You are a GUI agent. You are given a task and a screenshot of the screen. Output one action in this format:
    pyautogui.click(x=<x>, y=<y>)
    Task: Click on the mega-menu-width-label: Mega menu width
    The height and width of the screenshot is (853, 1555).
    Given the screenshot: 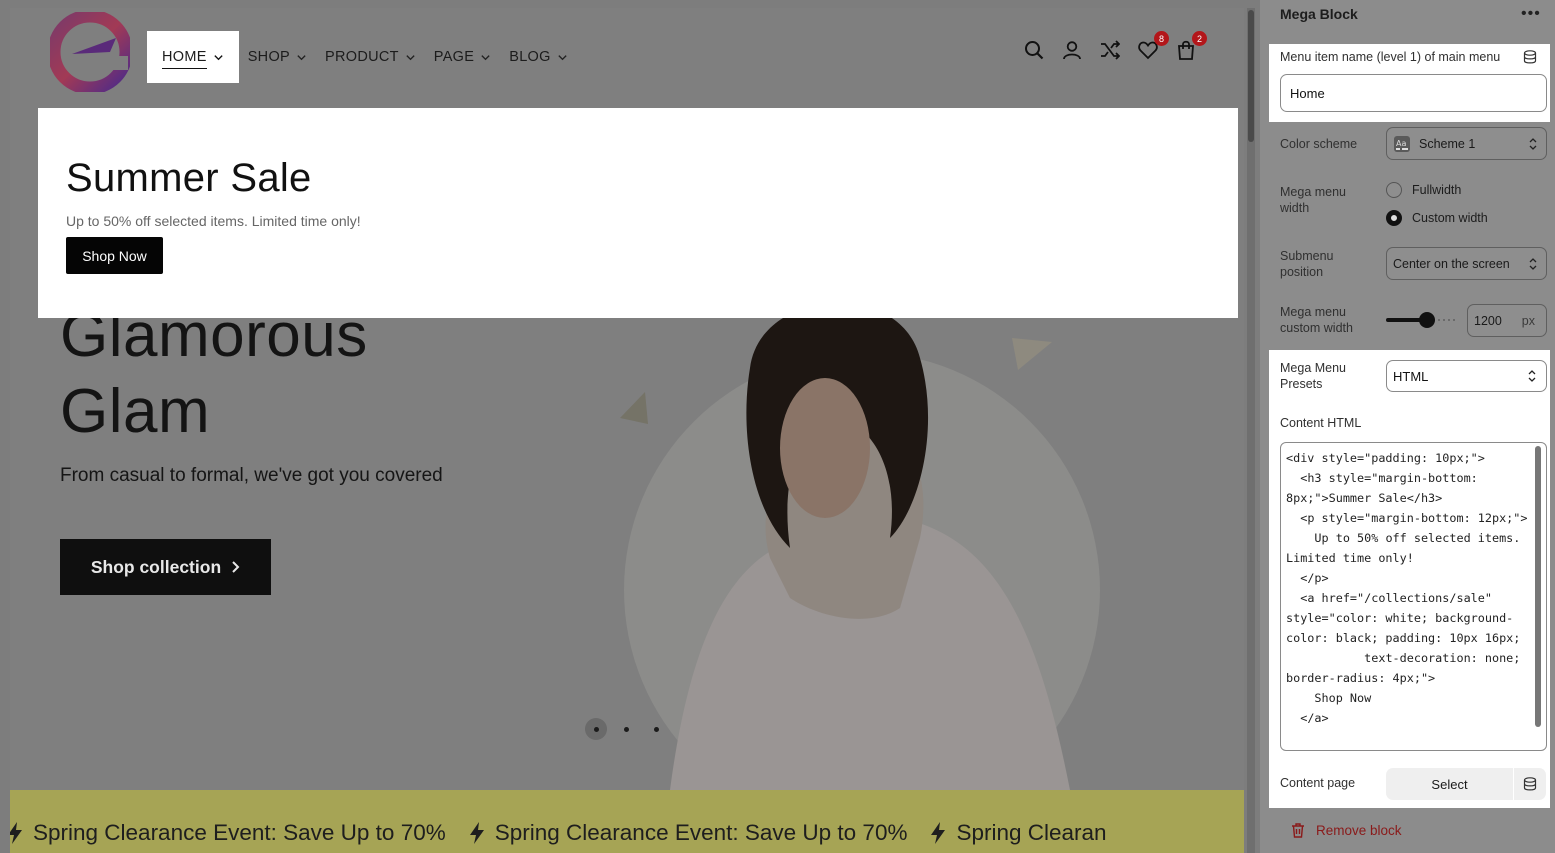 What is the action you would take?
    pyautogui.click(x=1313, y=200)
    